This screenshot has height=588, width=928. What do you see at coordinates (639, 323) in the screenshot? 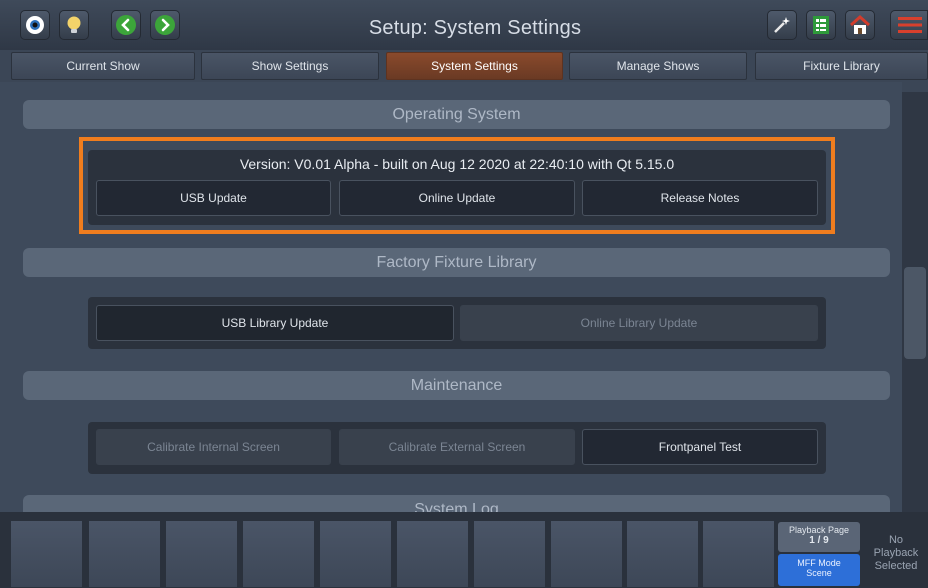
I see `online-library-update-button: Online Library Update` at bounding box center [639, 323].